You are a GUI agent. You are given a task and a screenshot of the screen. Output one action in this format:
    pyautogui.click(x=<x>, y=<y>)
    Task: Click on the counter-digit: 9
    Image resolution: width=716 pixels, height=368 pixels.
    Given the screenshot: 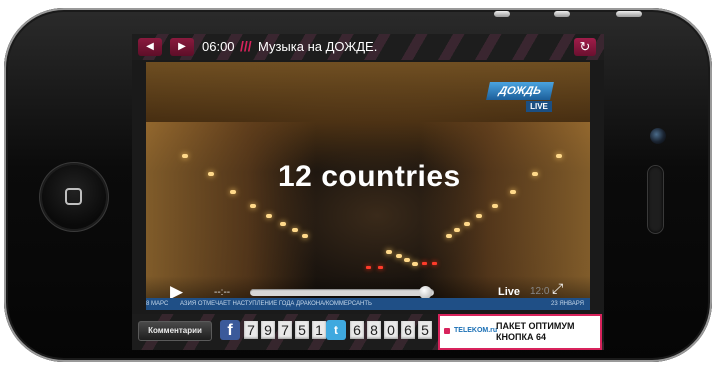 What is the action you would take?
    pyautogui.click(x=268, y=330)
    